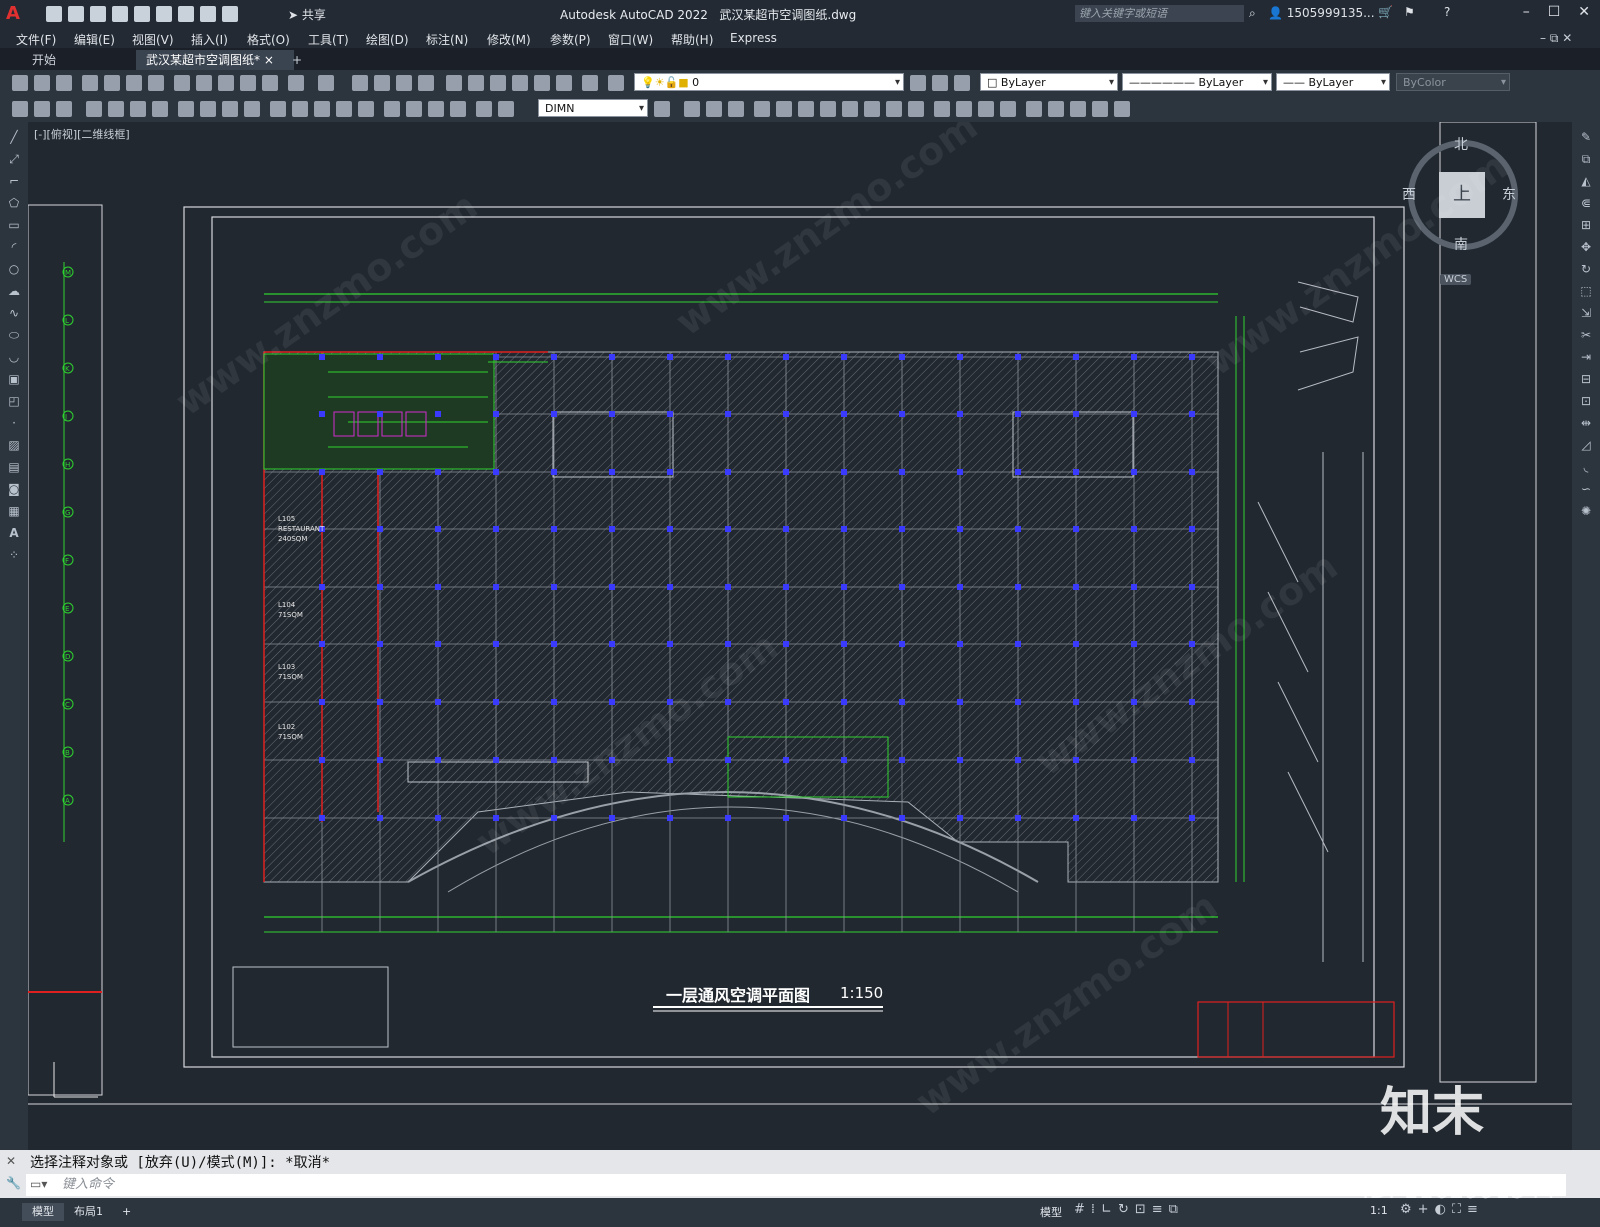 The height and width of the screenshot is (1227, 1600). Describe the element at coordinates (1160, 1209) in the screenshot. I see `lineweight-icon: ≡` at that location.